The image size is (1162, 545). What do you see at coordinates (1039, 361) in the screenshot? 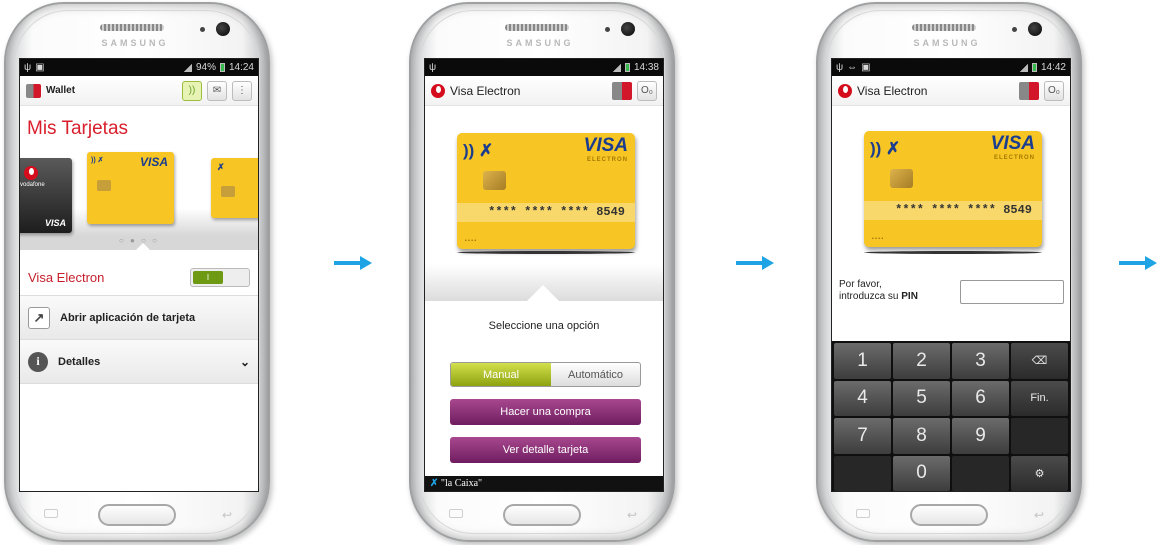
I see `backspace-icon: ⌫` at bounding box center [1039, 361].